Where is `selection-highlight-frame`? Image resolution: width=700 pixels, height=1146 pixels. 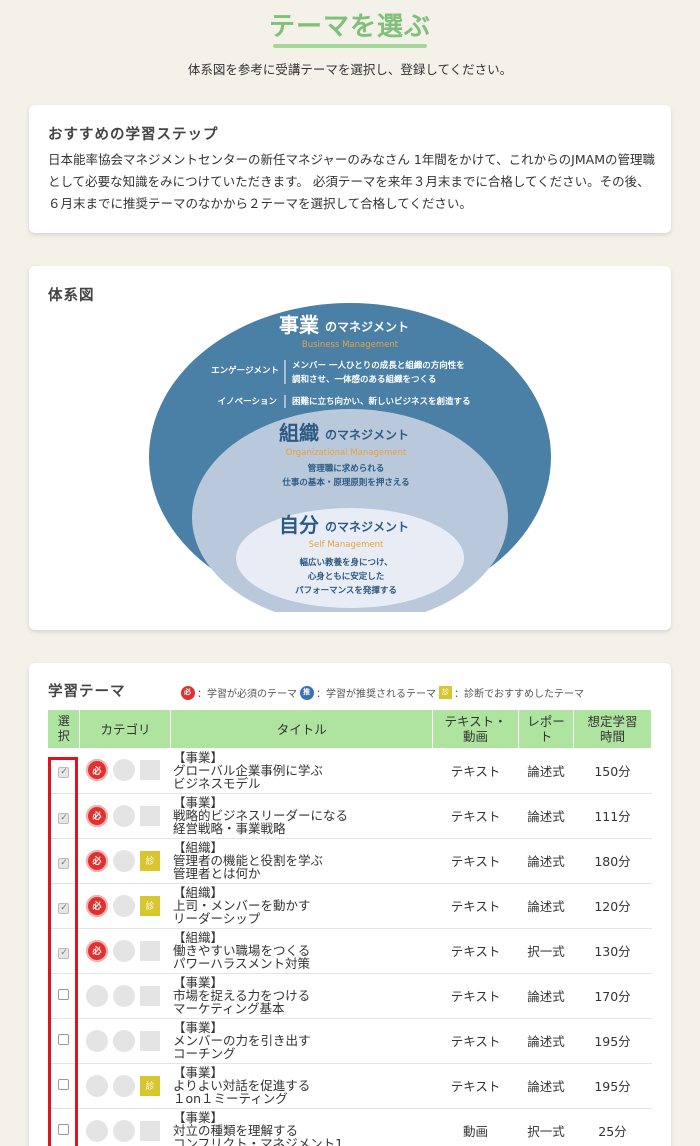 selection-highlight-frame is located at coordinates (63, 951).